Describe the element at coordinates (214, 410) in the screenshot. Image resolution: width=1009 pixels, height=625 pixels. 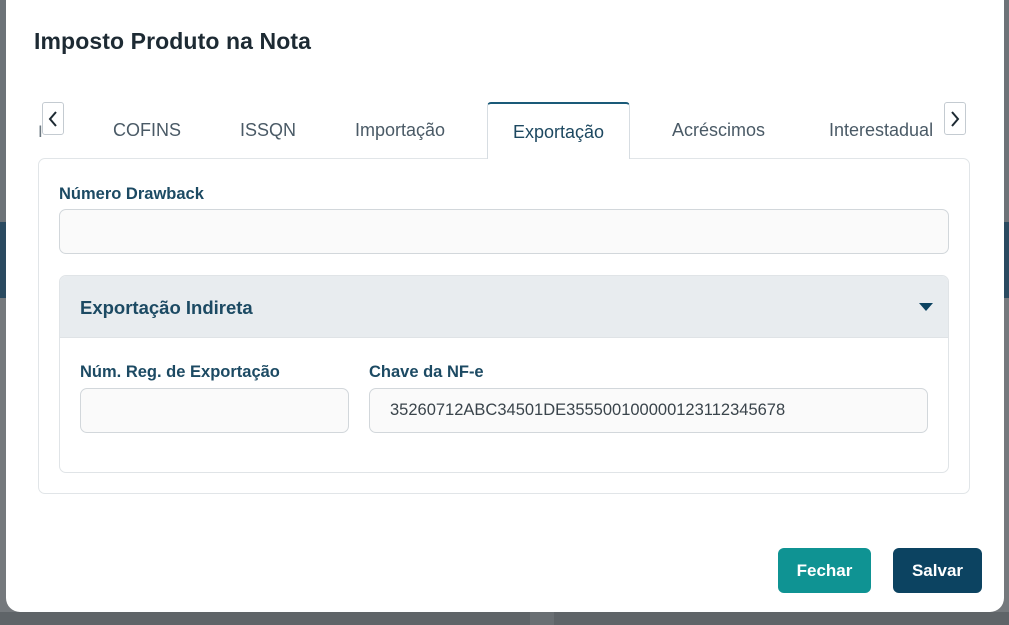
I see `reg-number-input` at that location.